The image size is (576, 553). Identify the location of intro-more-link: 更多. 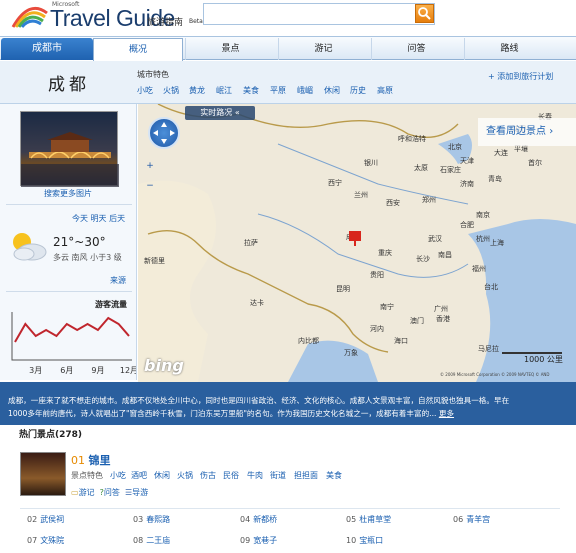
(446, 413).